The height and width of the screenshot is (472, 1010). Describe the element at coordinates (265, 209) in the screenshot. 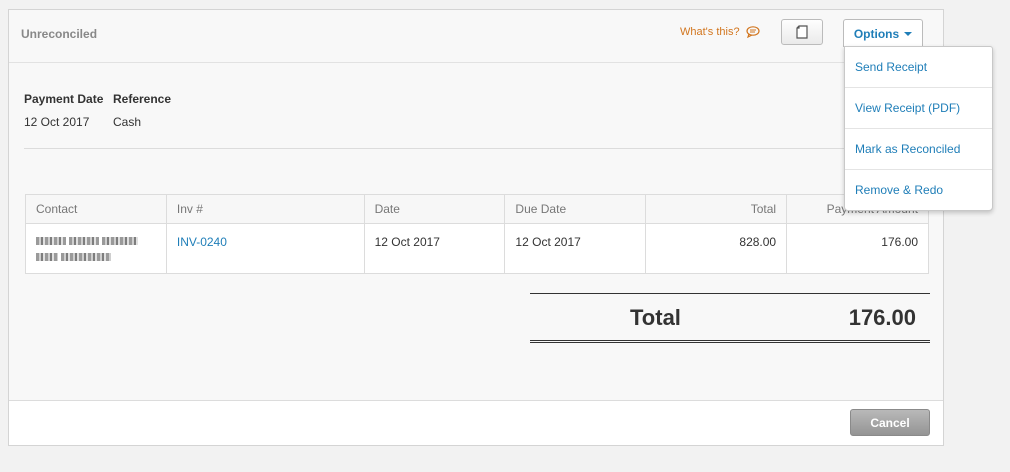

I see `column-header-invoice: Inv #` at that location.